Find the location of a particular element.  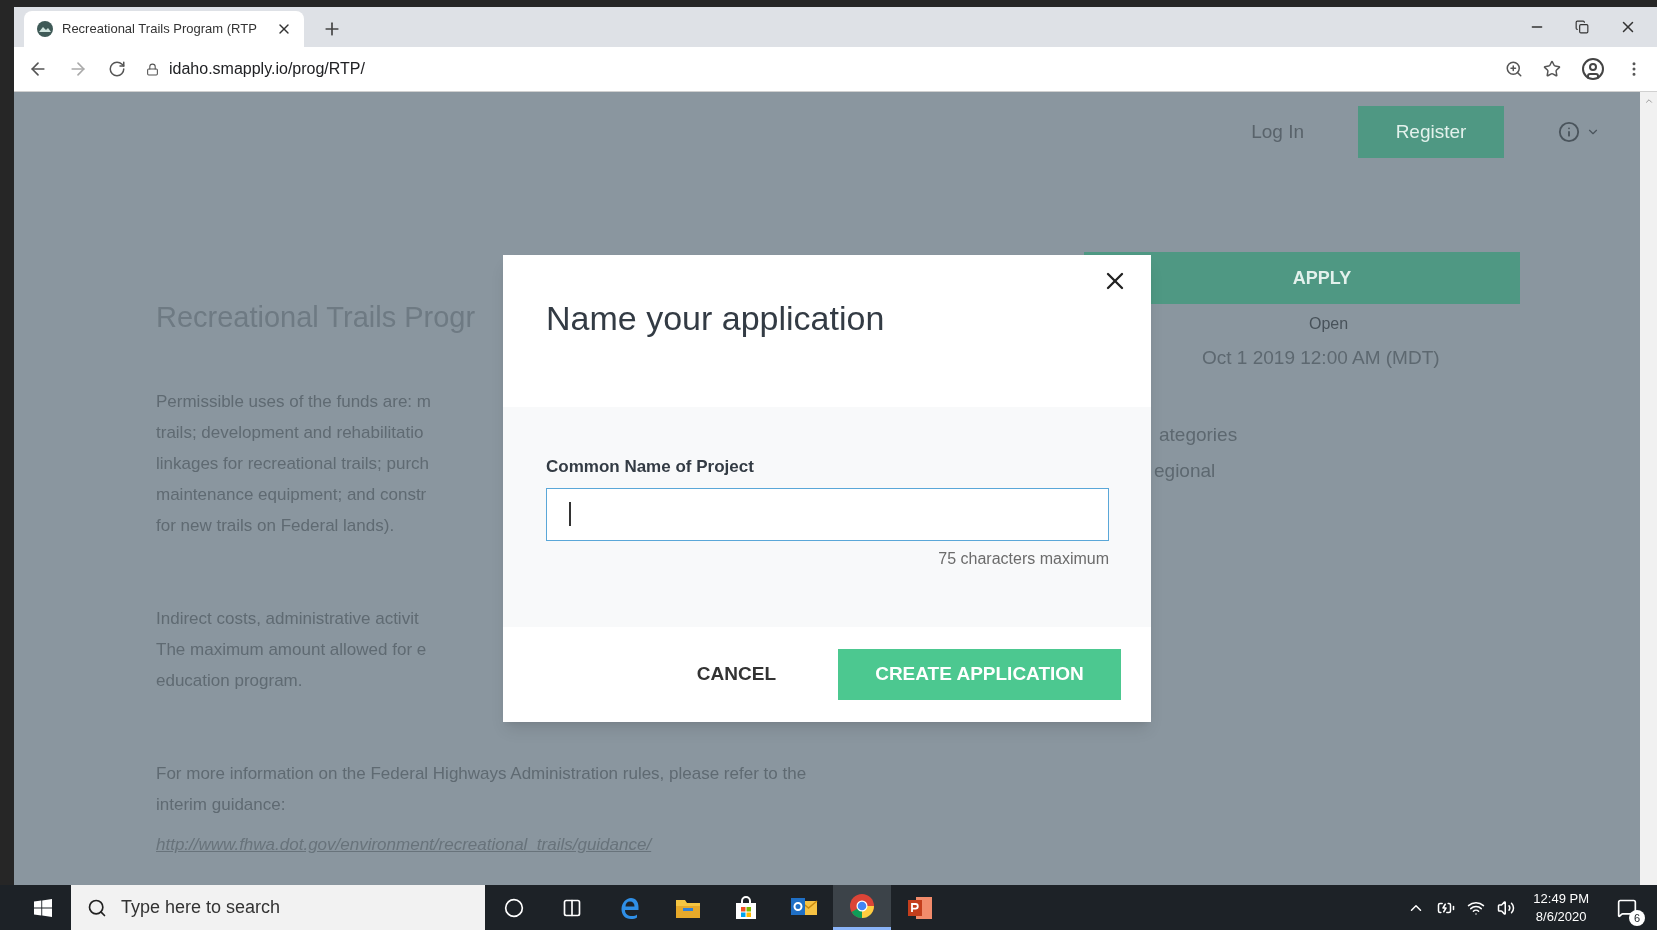

notification-count: 6 is located at coordinates (1637, 917).